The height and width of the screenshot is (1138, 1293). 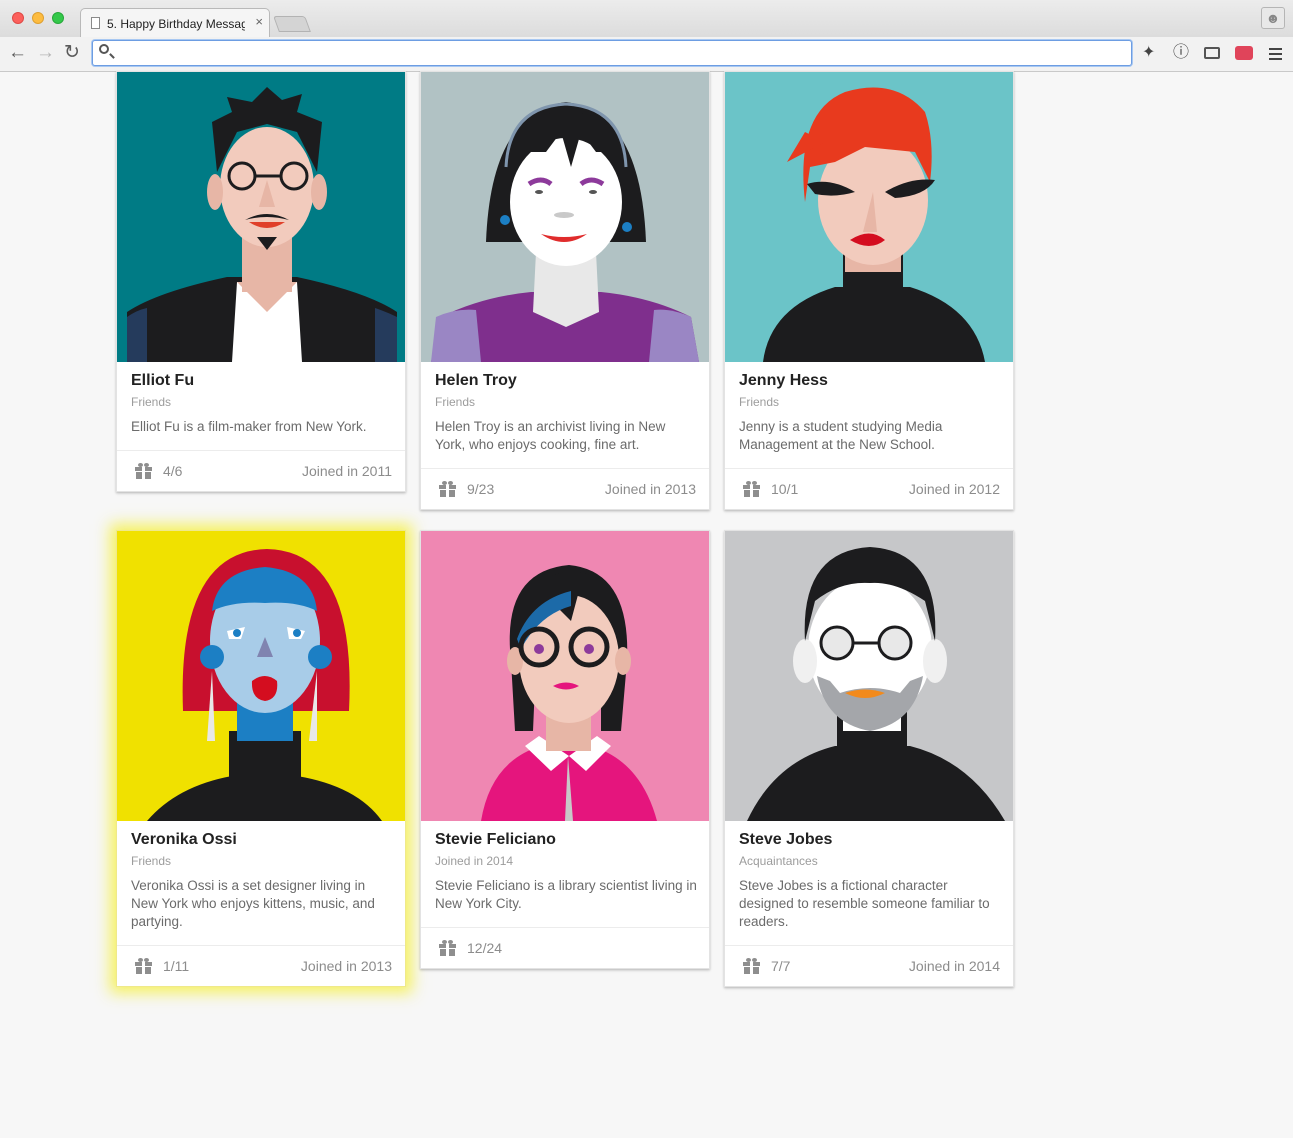 What do you see at coordinates (173, 471) in the screenshot?
I see `card-birthday: 4/6` at bounding box center [173, 471].